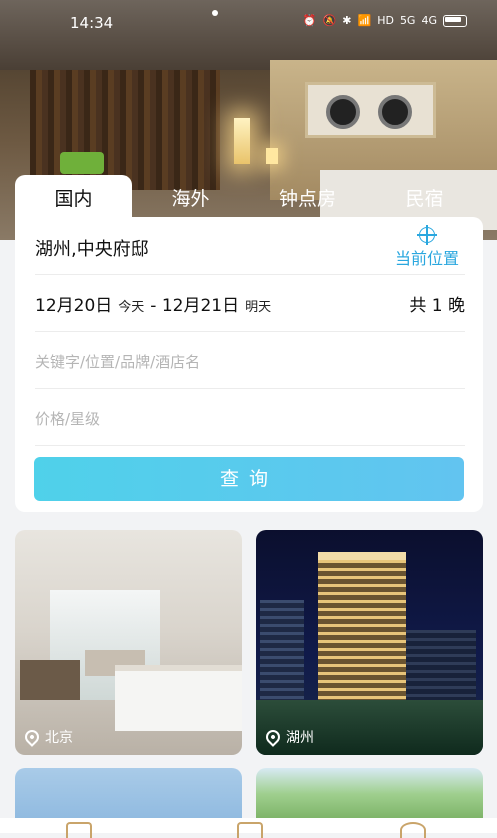 This screenshot has height=838, width=497. I want to click on price-star-input: 价格/星级, so click(67, 418).